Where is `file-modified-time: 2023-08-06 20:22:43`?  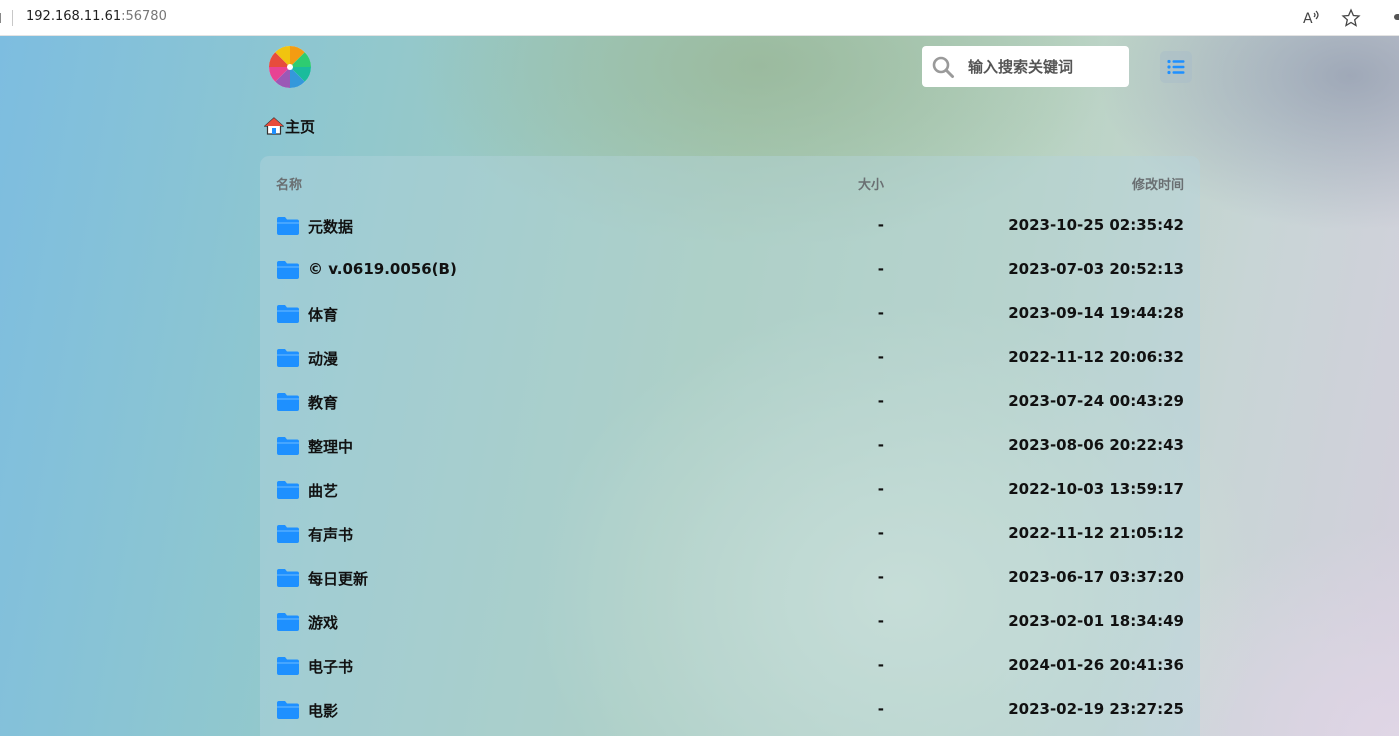 file-modified-time: 2023-08-06 20:22:43 is located at coordinates (1096, 445).